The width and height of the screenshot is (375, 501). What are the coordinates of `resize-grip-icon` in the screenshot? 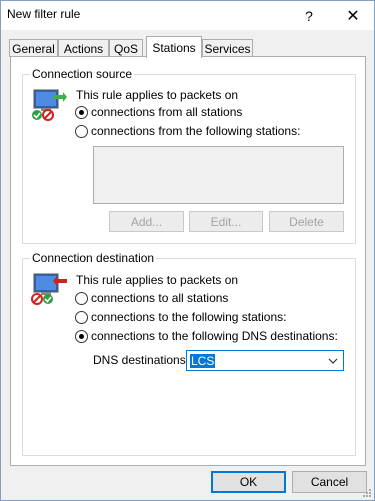 It's located at (367, 493).